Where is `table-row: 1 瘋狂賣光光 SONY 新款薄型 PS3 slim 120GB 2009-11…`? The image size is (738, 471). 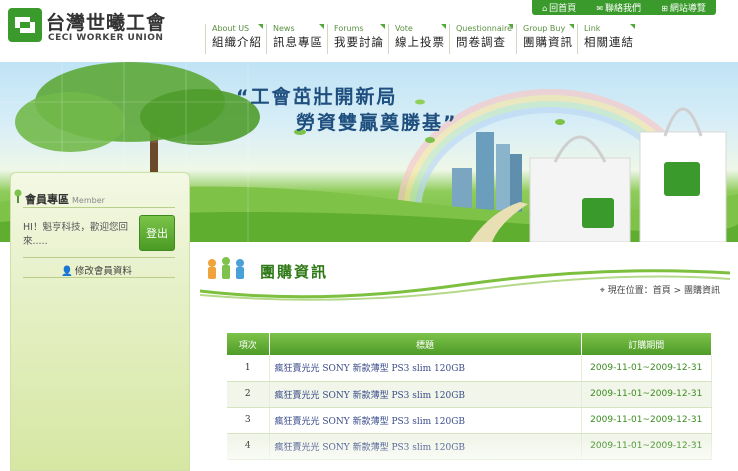
table-row: 1 瘋狂賣光光 SONY 新款薄型 PS3 slim 120GB 2009-11… is located at coordinates (469, 368).